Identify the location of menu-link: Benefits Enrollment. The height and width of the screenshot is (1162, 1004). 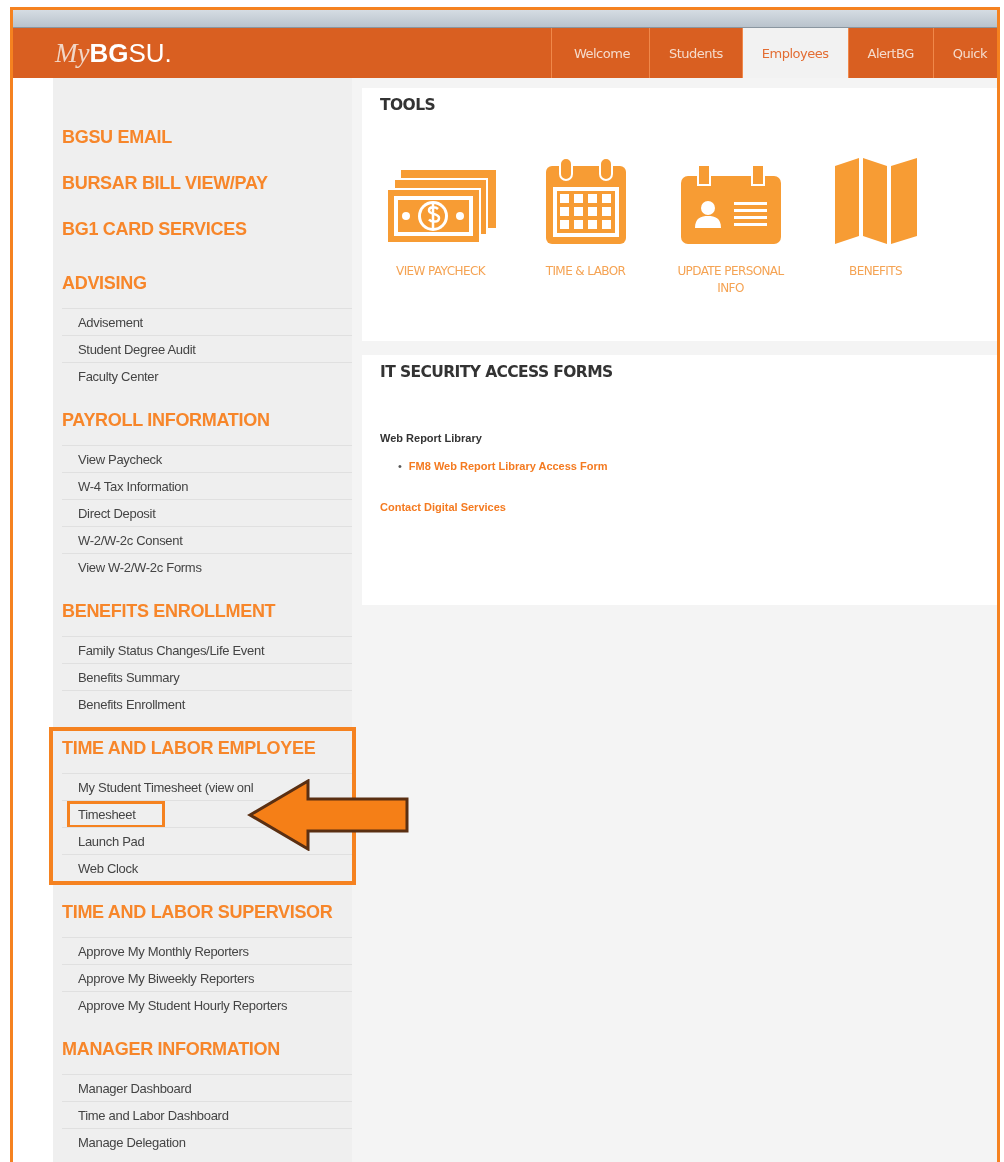
(132, 704).